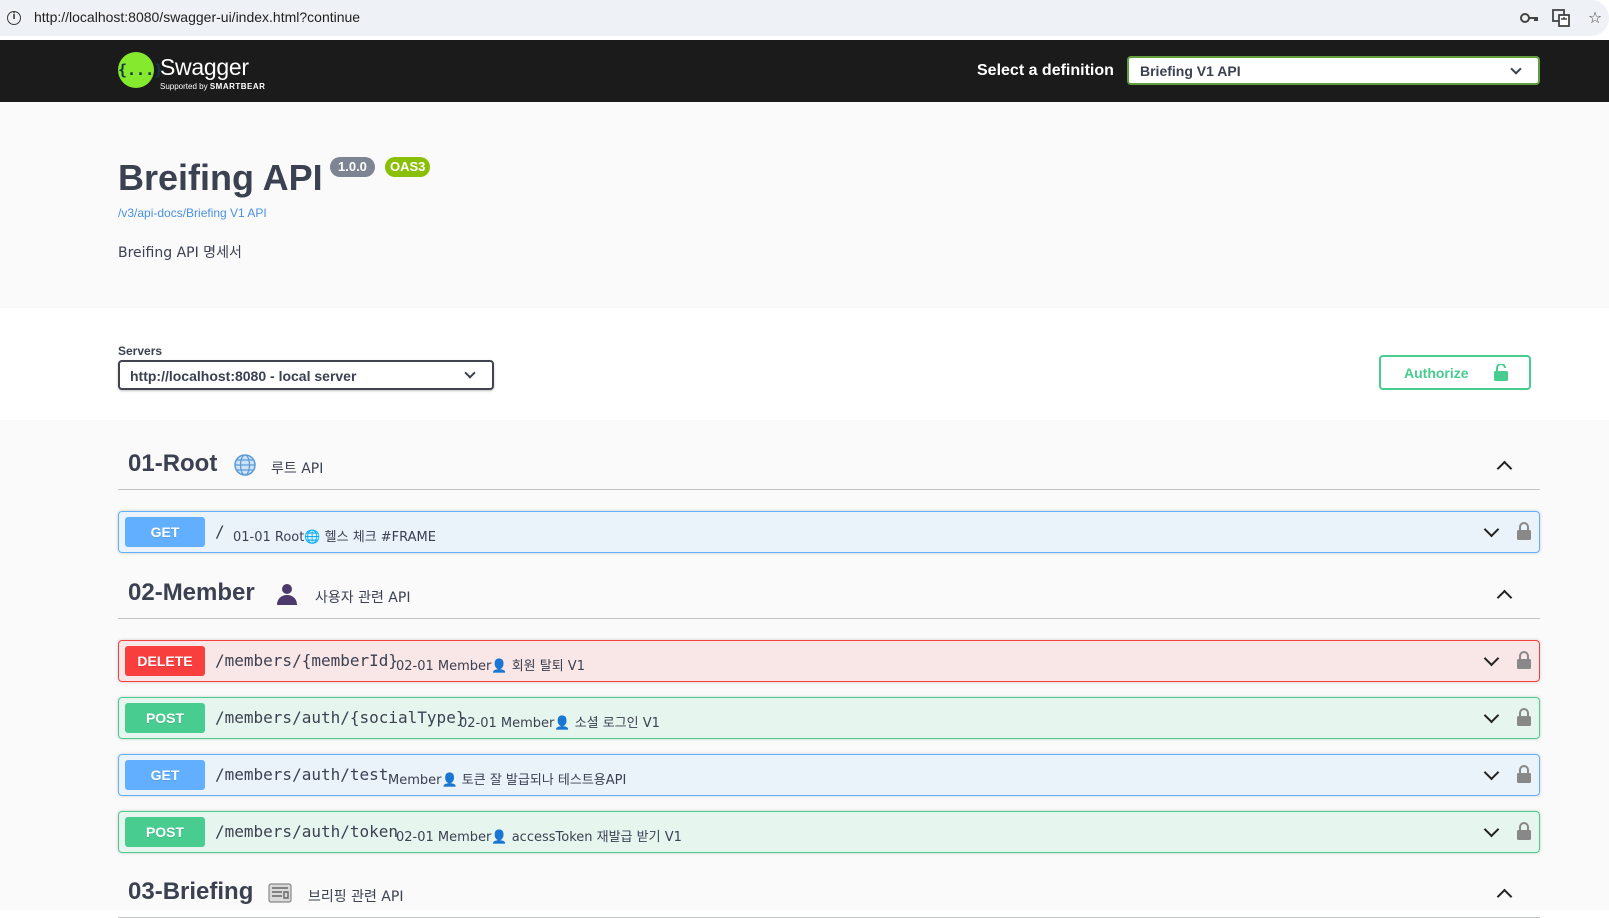  I want to click on oas-badge: OAS3, so click(408, 167).